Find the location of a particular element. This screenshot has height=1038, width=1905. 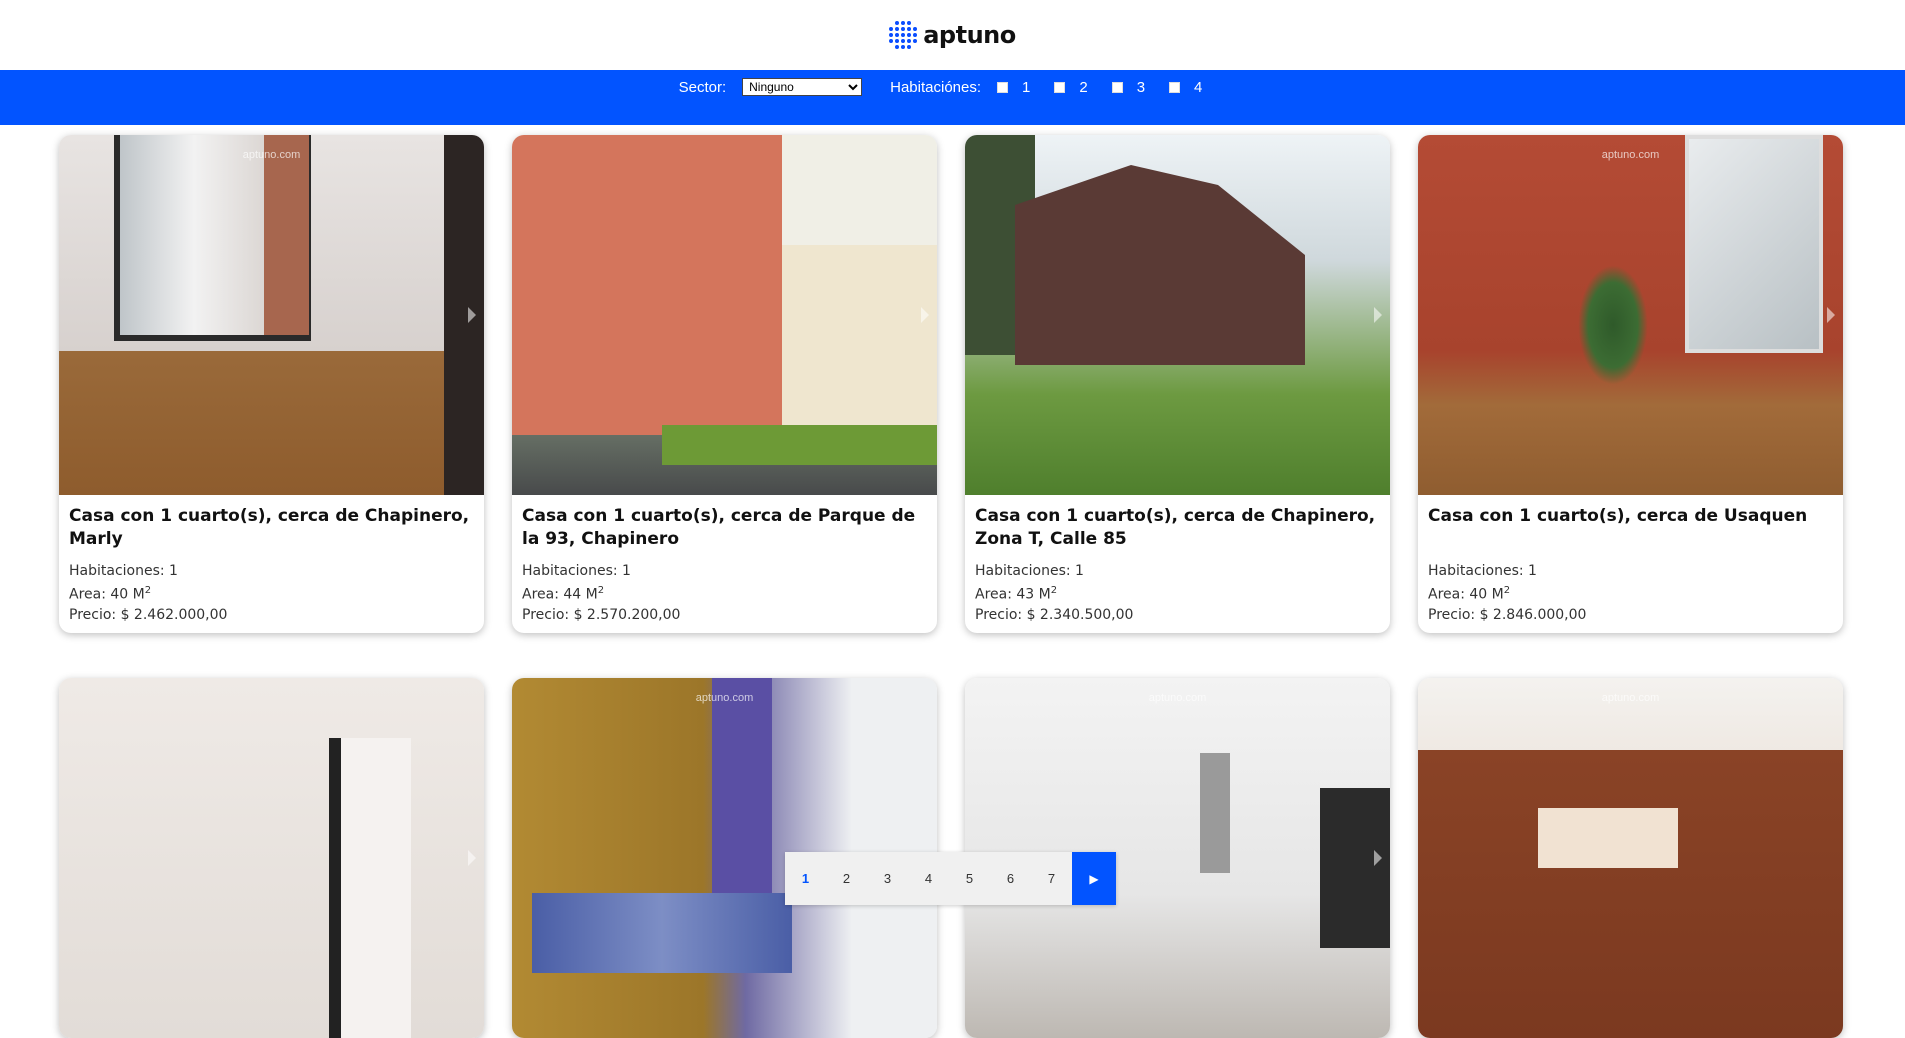

listing-price: Precio: $ 2.340.500,00 is located at coordinates (1054, 615).